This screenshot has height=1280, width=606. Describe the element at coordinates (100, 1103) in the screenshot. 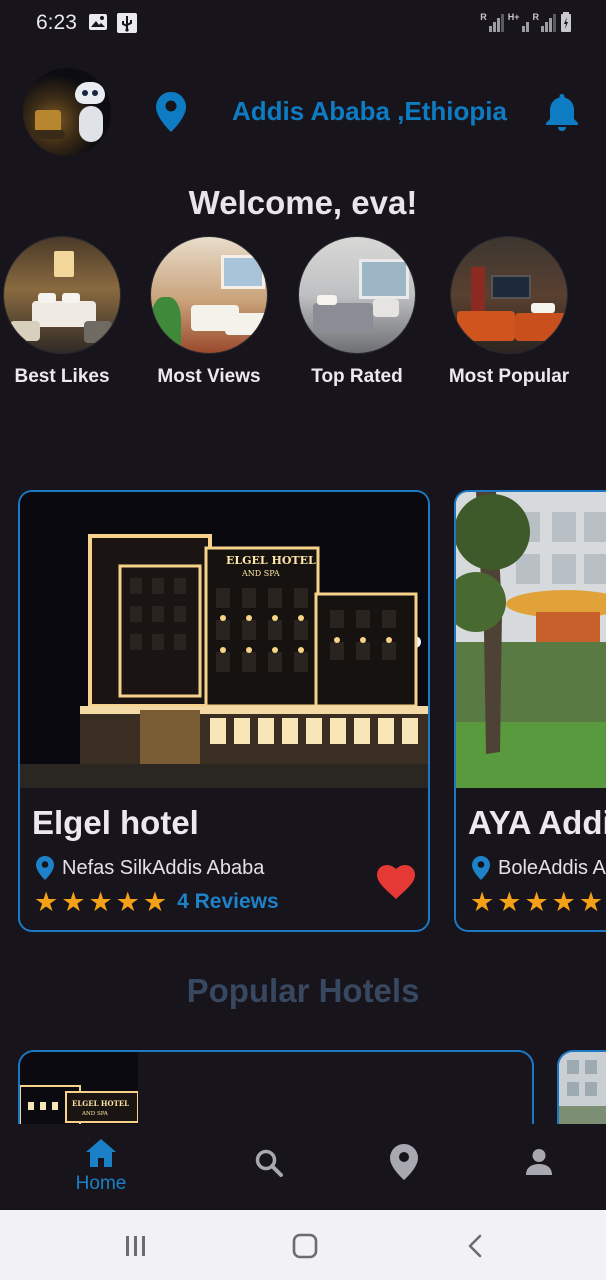

I see `svg-text: ELGEL HOTEL` at that location.